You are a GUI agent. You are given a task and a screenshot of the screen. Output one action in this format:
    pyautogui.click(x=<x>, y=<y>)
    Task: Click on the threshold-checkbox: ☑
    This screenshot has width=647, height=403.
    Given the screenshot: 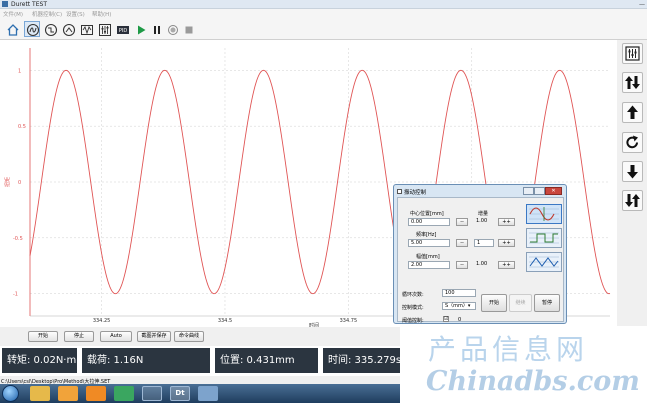 What is the action you would take?
    pyautogui.click(x=446, y=319)
    